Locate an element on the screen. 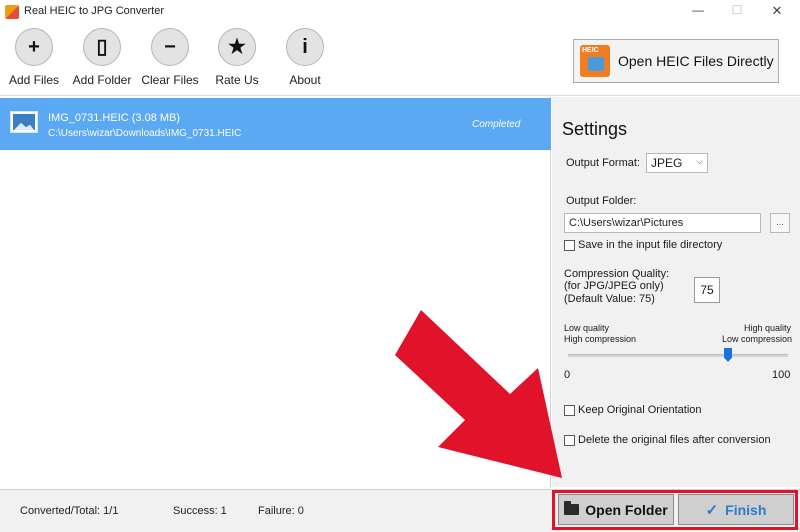 This screenshot has width=800, height=532. output-format-select: JPEG ⌵ is located at coordinates (677, 163).